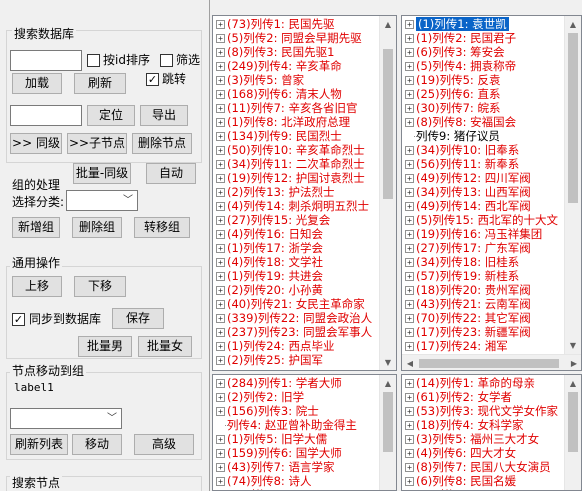 Image resolution: width=582 pixels, height=491 pixels. What do you see at coordinates (97, 143) in the screenshot?
I see `to-child-button: >>子节点` at bounding box center [97, 143].